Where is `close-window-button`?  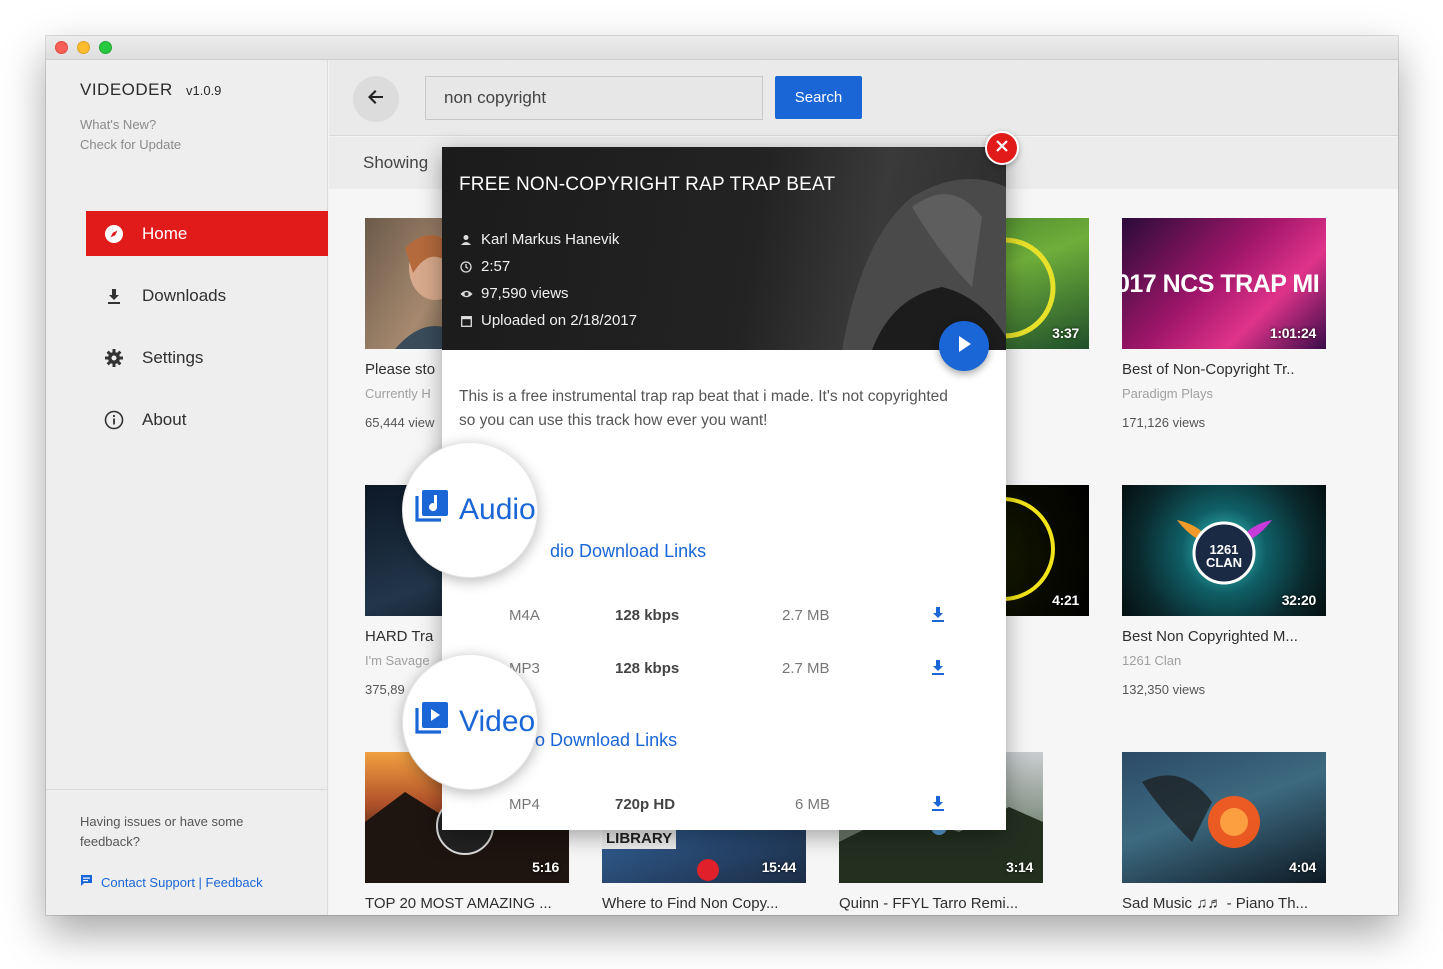
close-window-button is located at coordinates (61, 47).